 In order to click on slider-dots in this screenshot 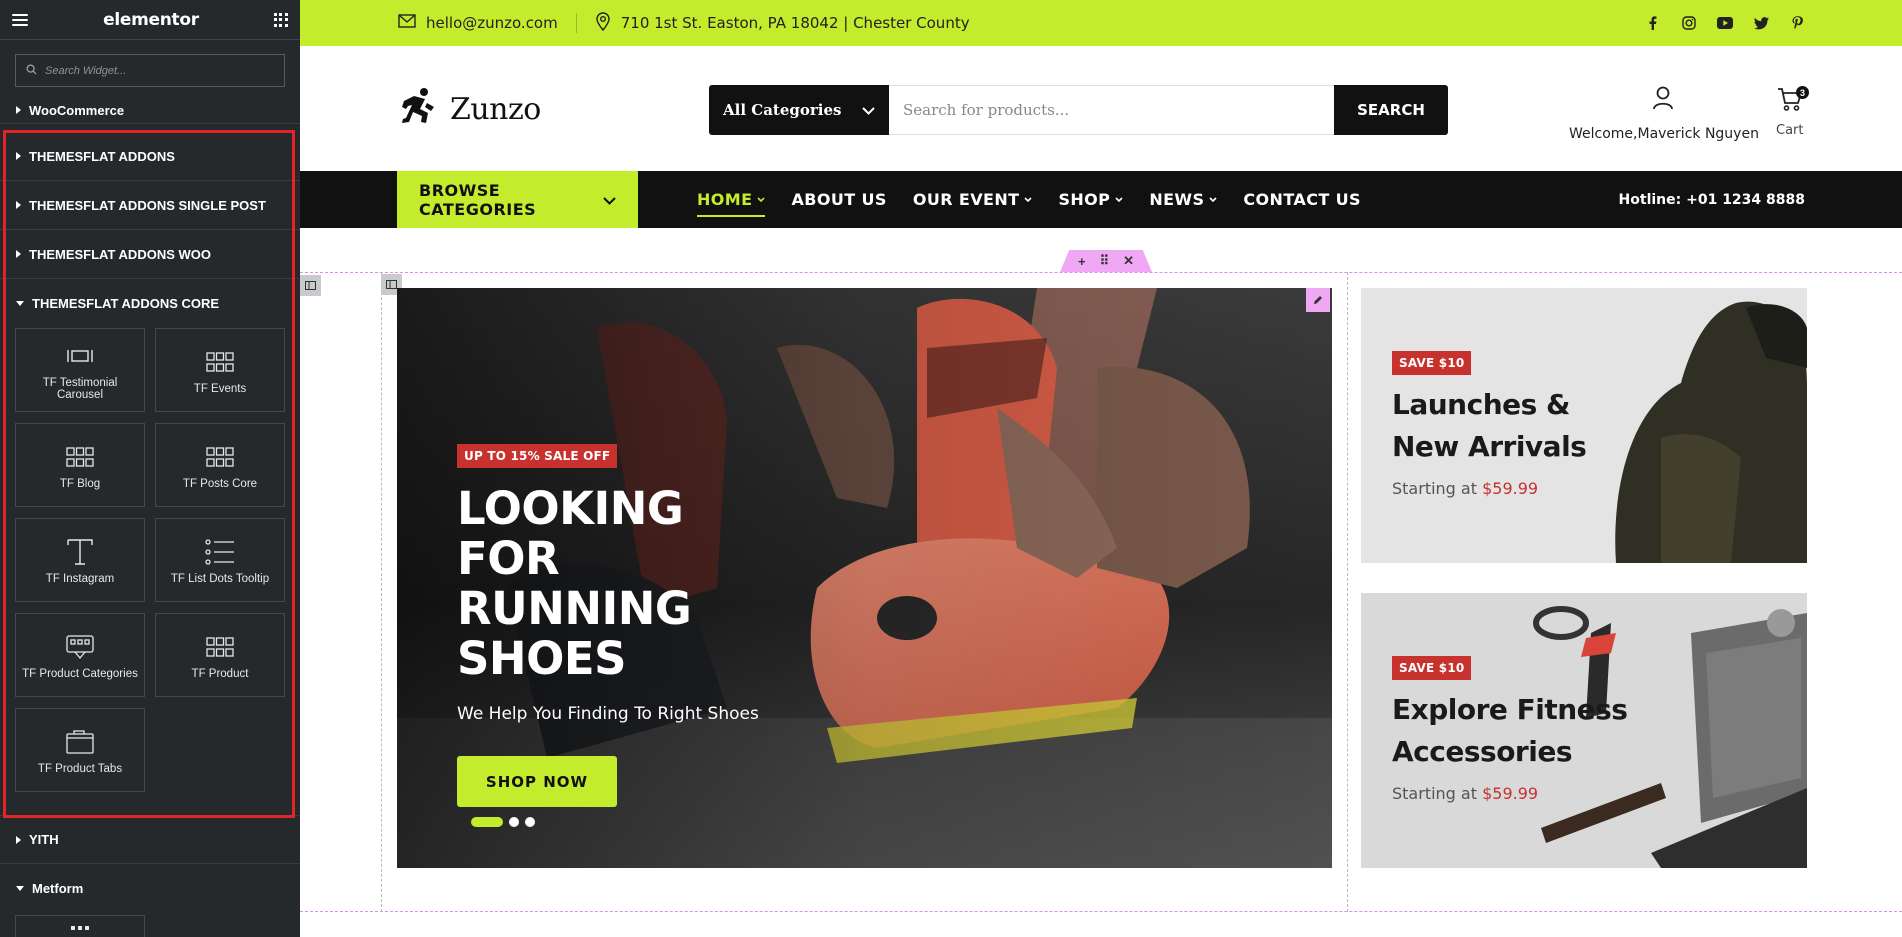, I will do `click(503, 822)`.